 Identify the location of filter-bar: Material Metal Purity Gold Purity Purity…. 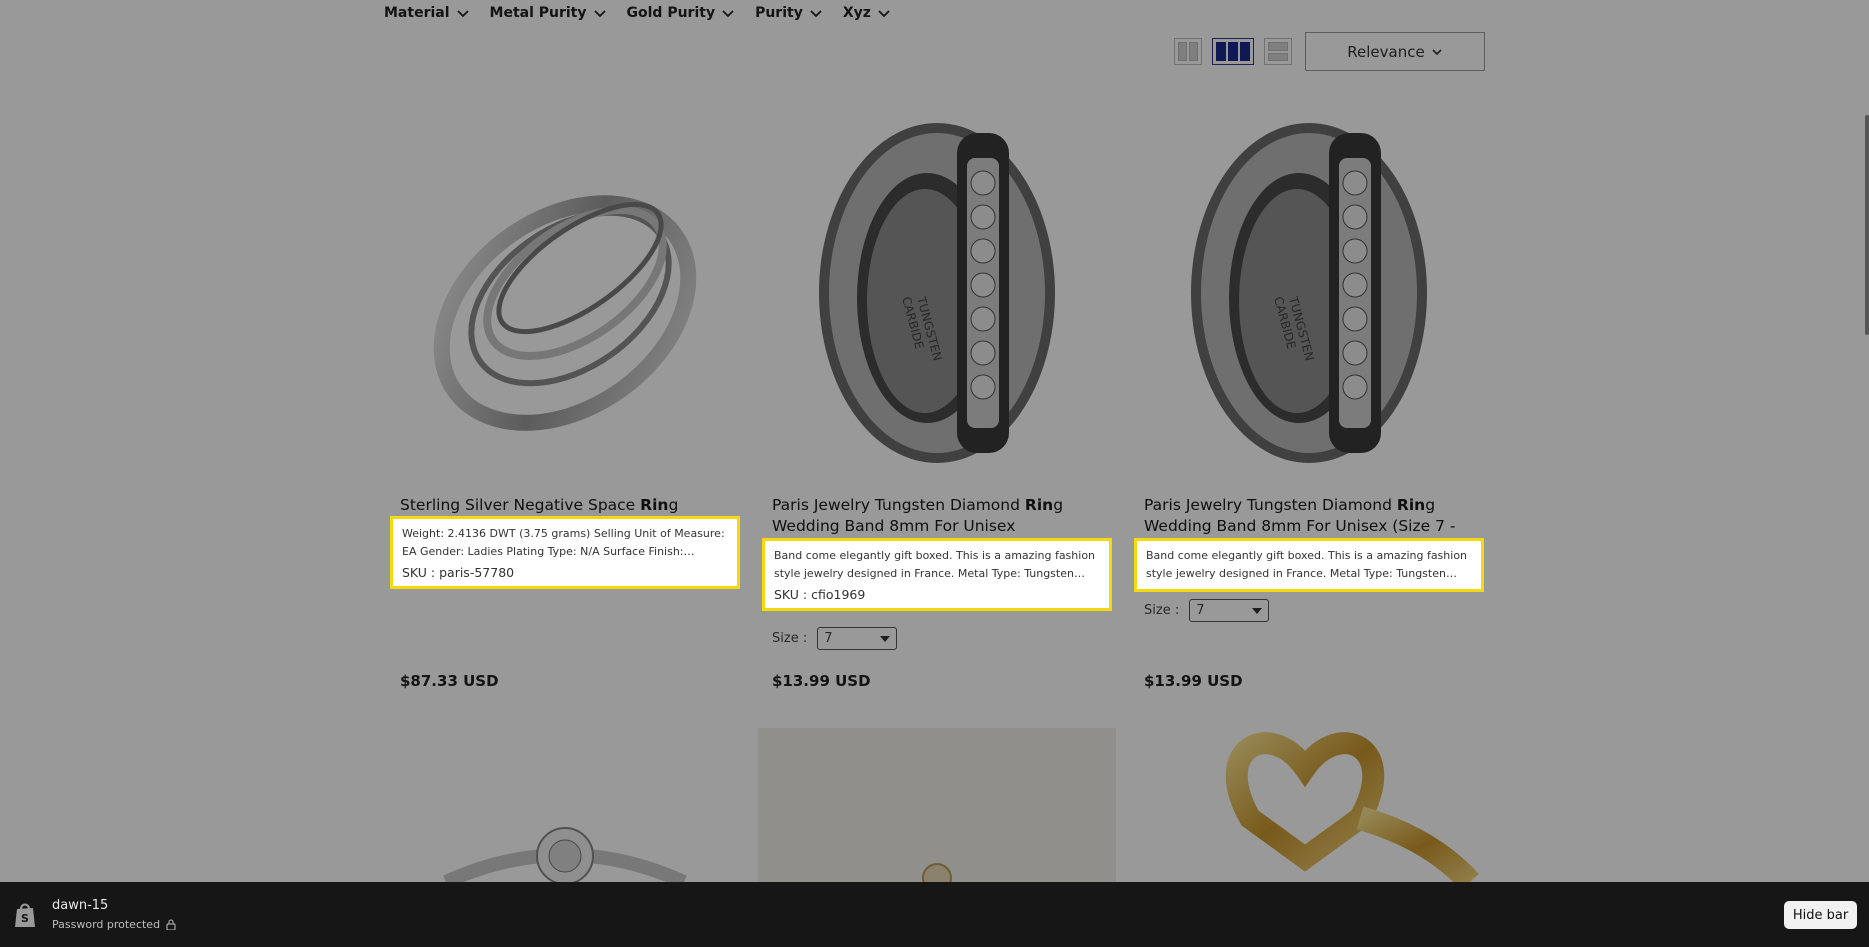
(637, 13).